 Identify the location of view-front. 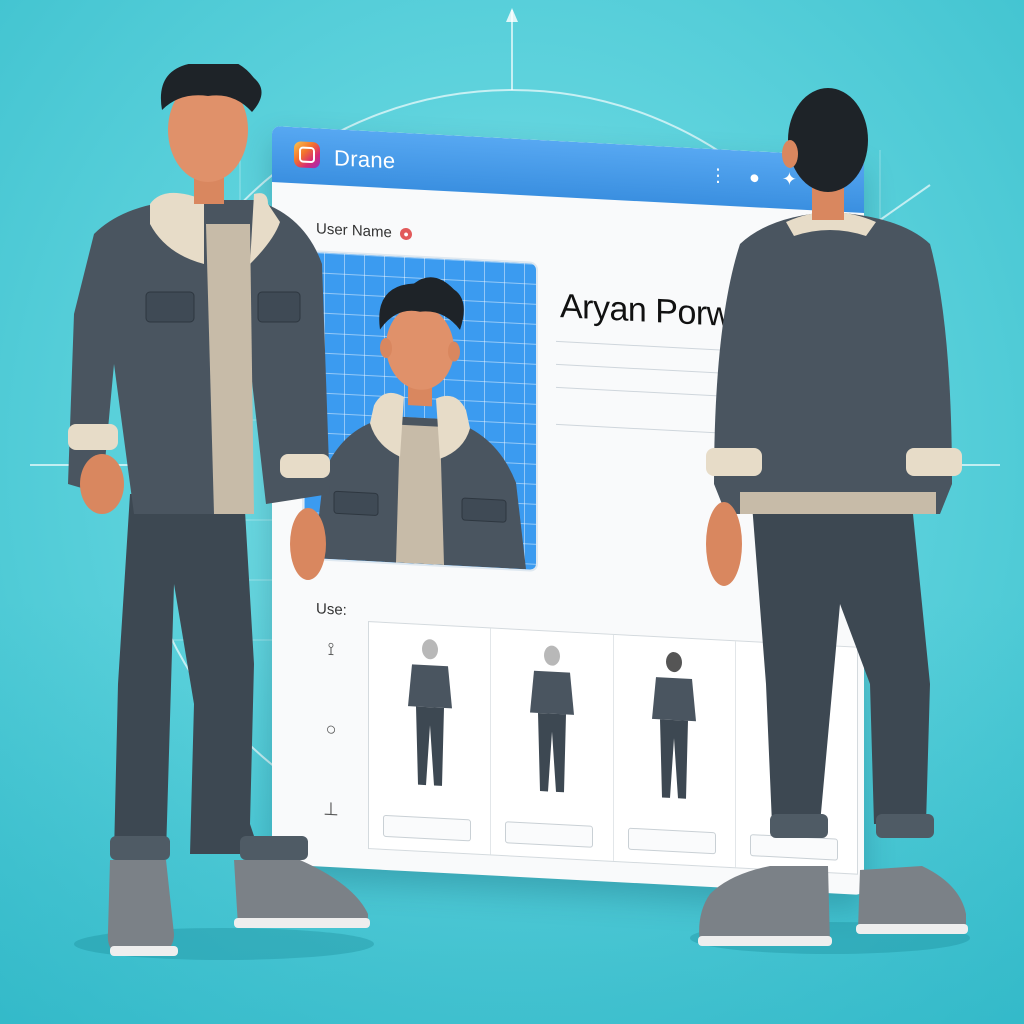
(430, 738).